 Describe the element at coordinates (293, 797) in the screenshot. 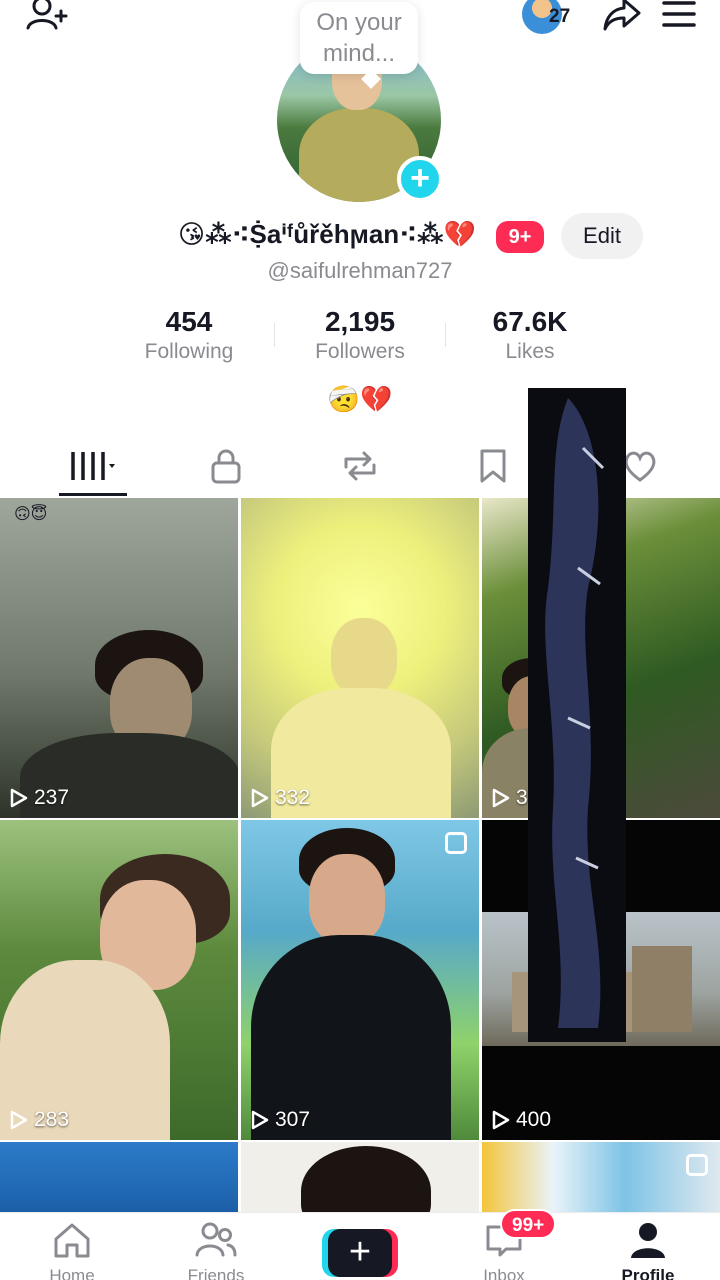

I see `view-count-text: 332` at that location.